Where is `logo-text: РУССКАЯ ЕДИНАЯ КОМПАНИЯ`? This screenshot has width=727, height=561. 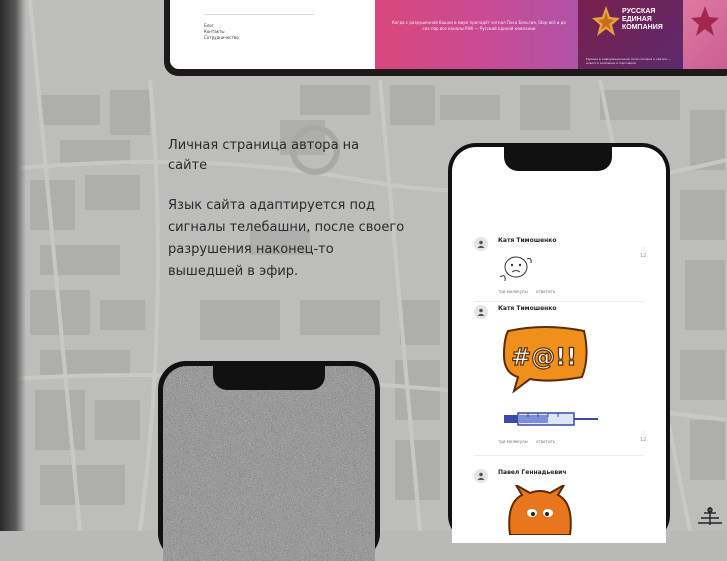 logo-text: РУССКАЯ ЕДИНАЯ КОМПАНИЯ is located at coordinates (642, 19).